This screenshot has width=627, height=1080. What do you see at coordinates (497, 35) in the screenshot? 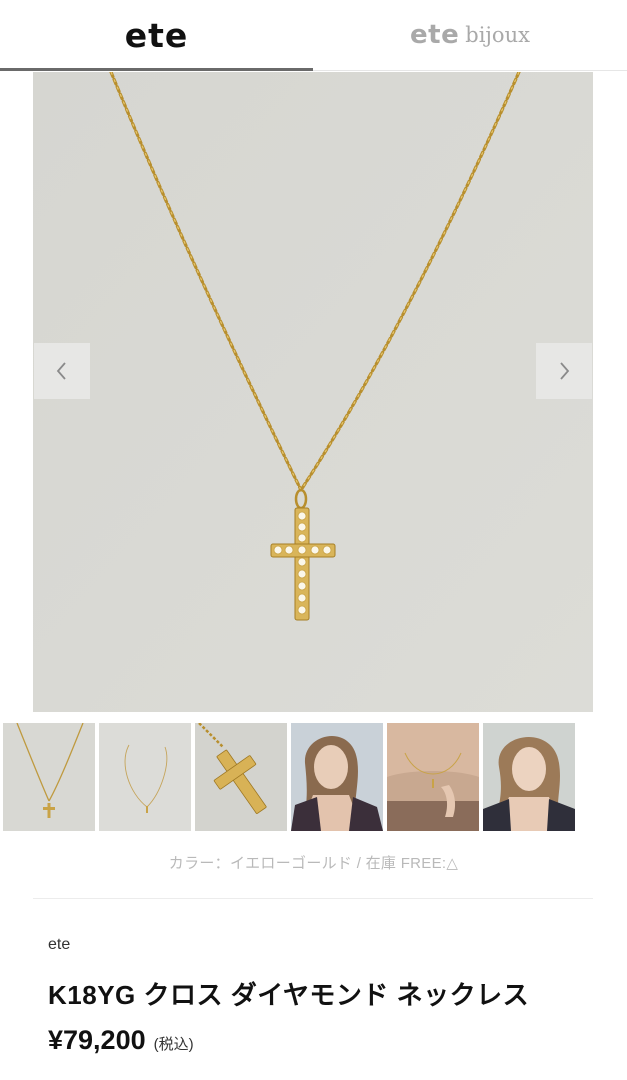
I see `tab-ete-bijoux-suffix: bijoux` at bounding box center [497, 35].